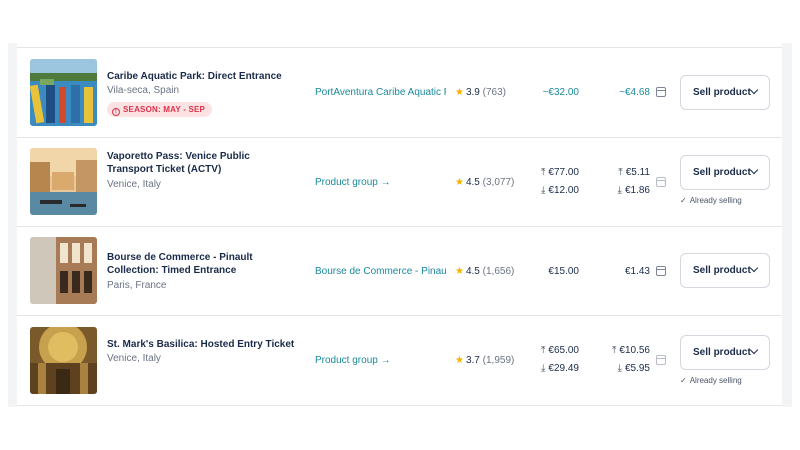 The image size is (800, 450). Describe the element at coordinates (498, 182) in the screenshot. I see `review-count: (3,077)` at that location.